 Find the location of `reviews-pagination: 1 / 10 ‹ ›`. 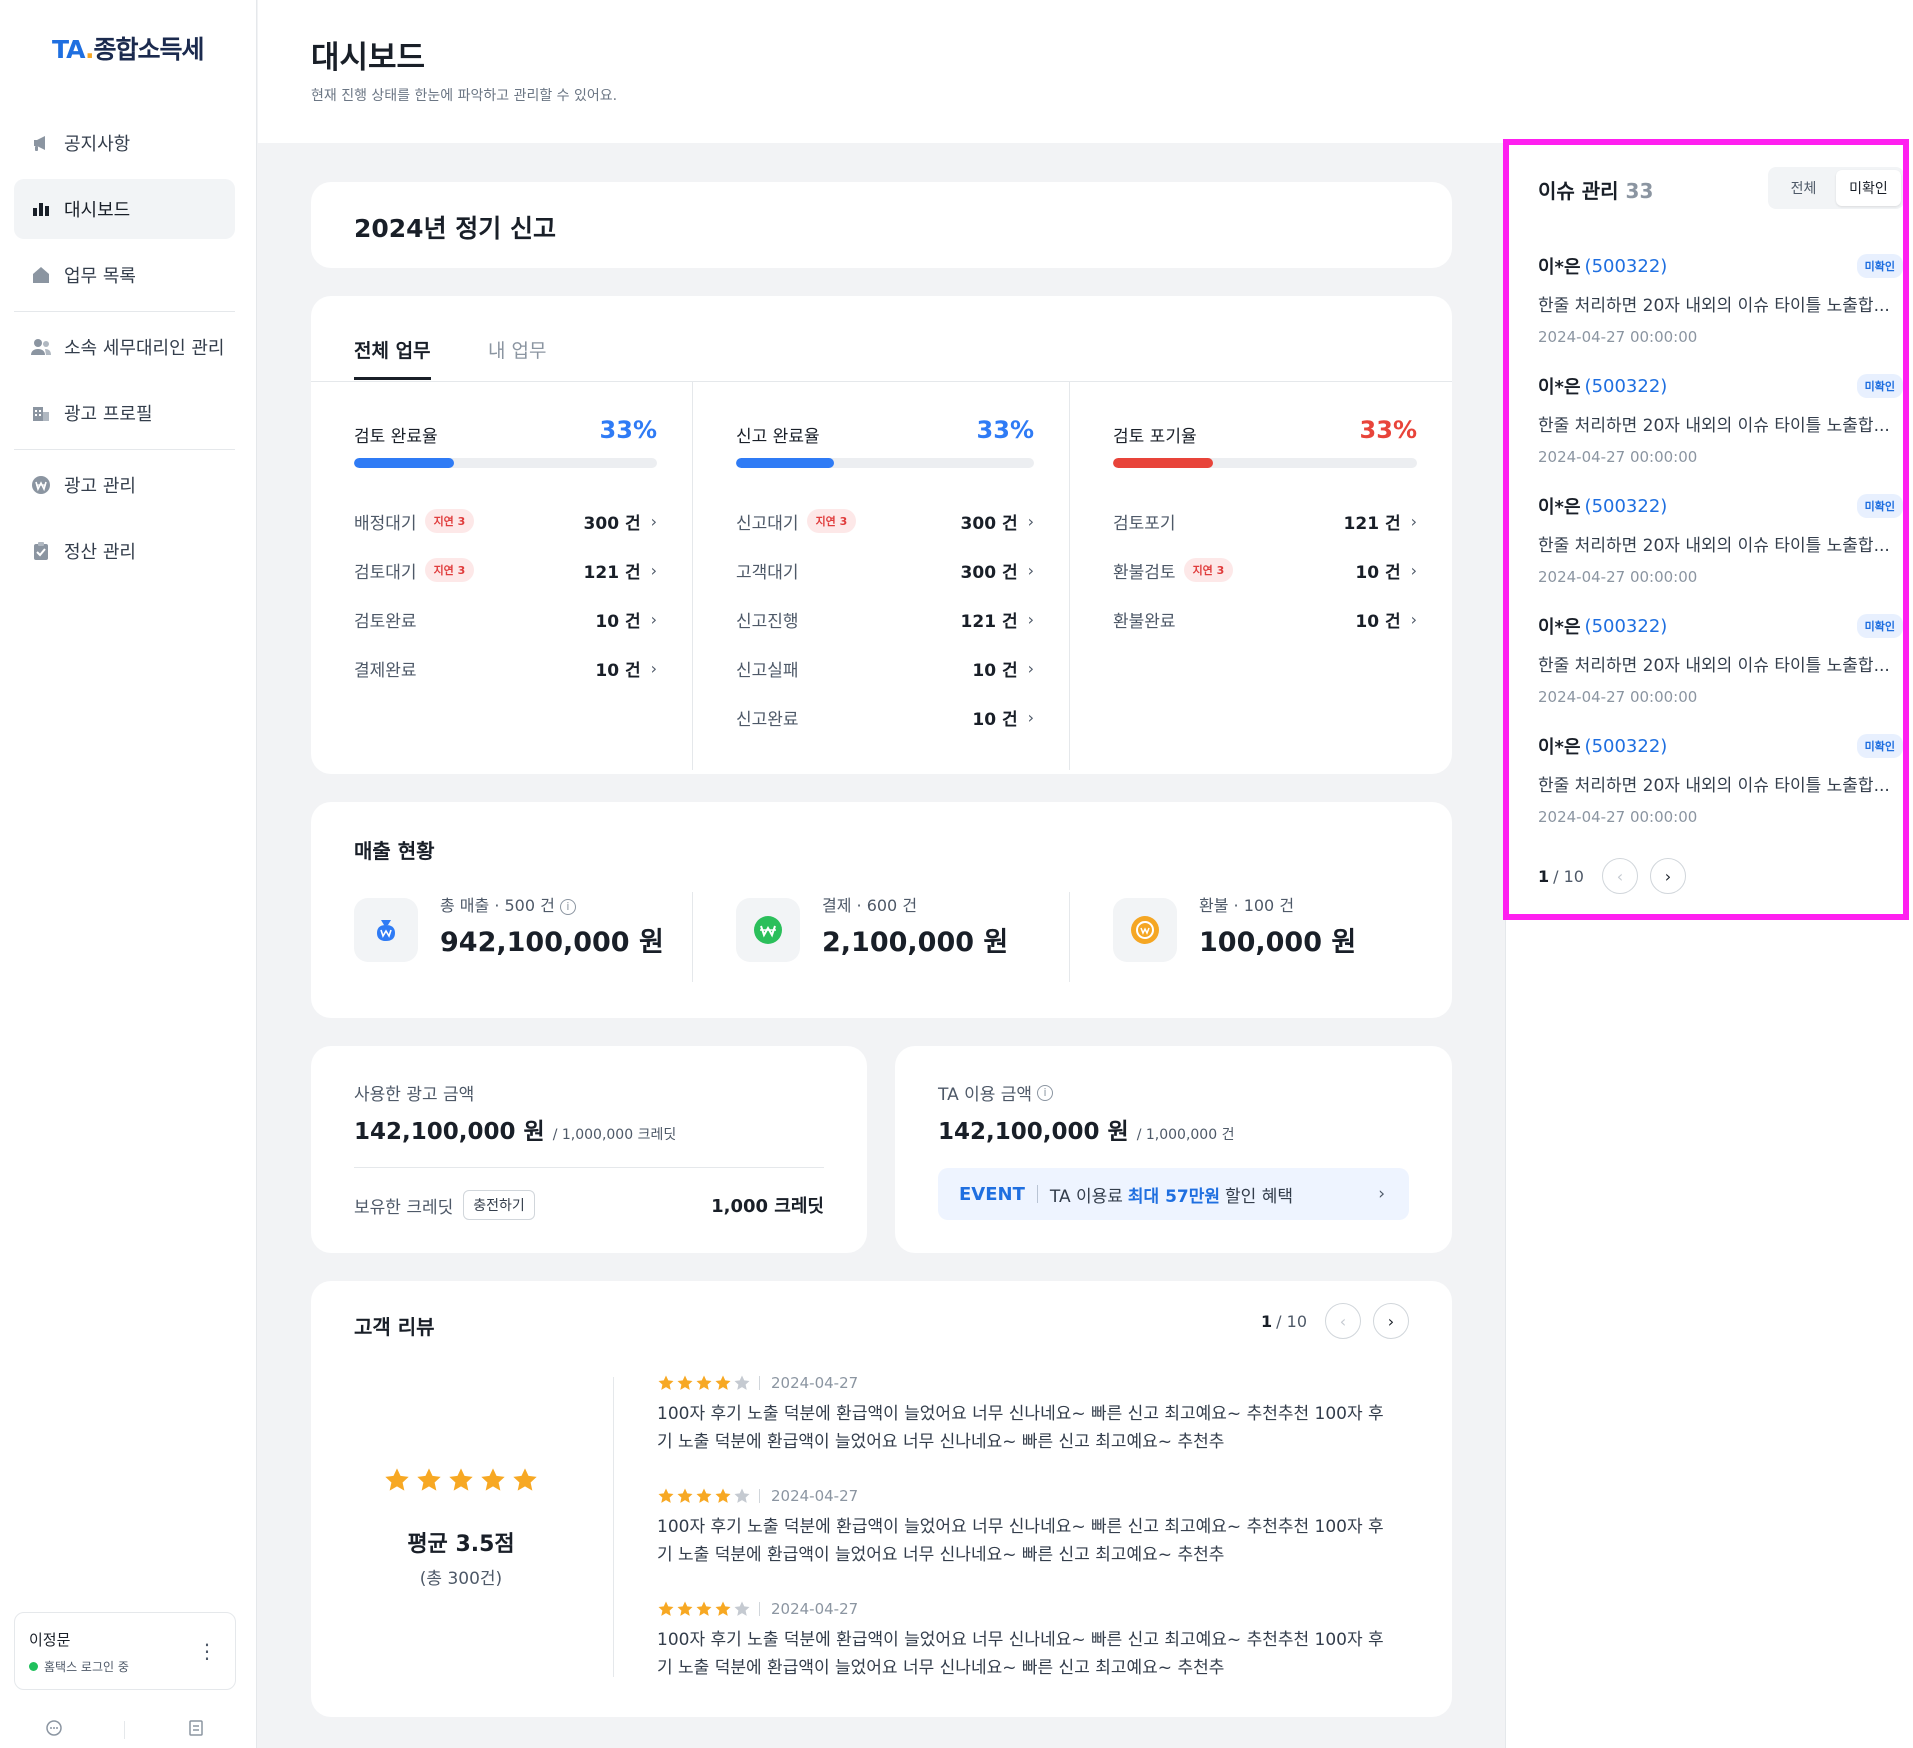

reviews-pagination: 1 / 10 ‹ › is located at coordinates (1335, 1321).